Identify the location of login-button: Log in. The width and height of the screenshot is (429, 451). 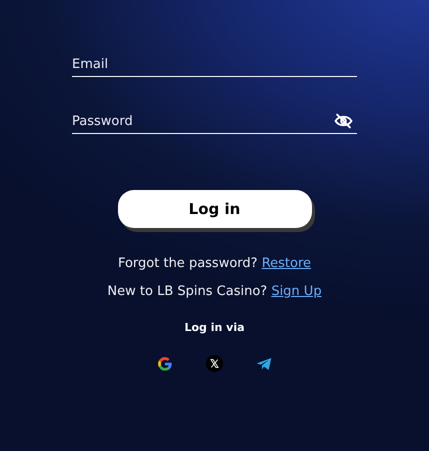
(215, 209).